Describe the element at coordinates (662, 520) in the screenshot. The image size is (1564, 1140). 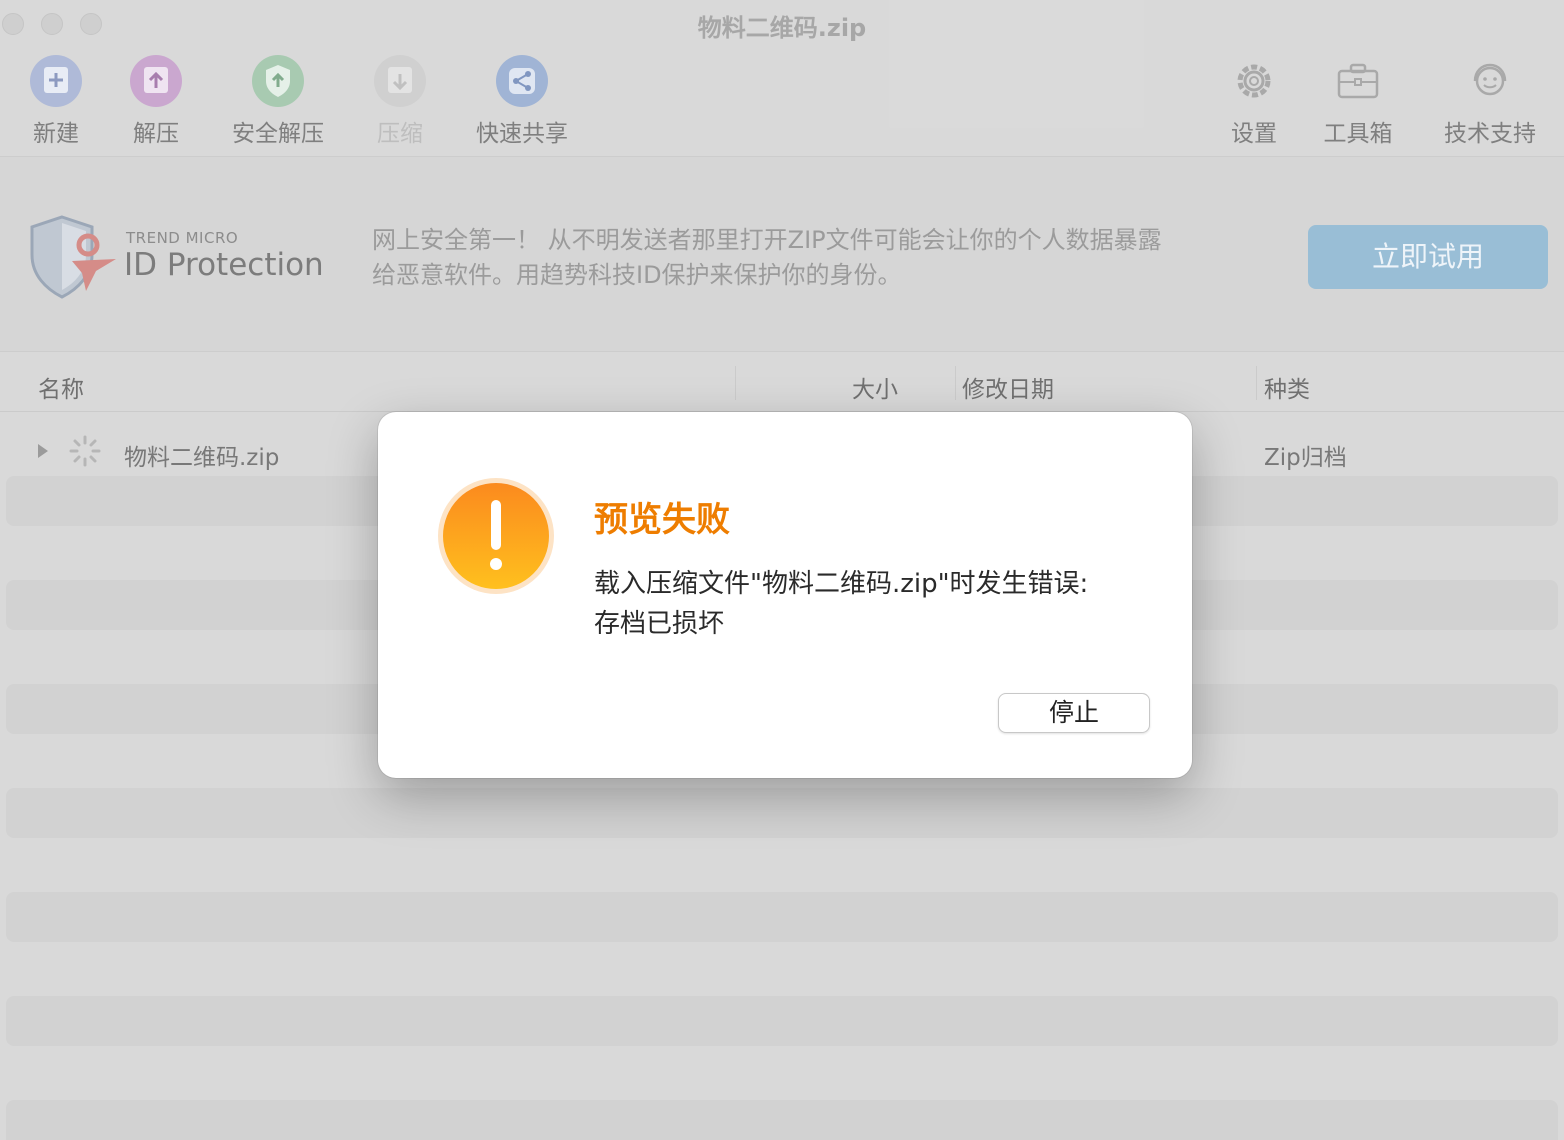
I see `dialog-title: 预览失败` at that location.